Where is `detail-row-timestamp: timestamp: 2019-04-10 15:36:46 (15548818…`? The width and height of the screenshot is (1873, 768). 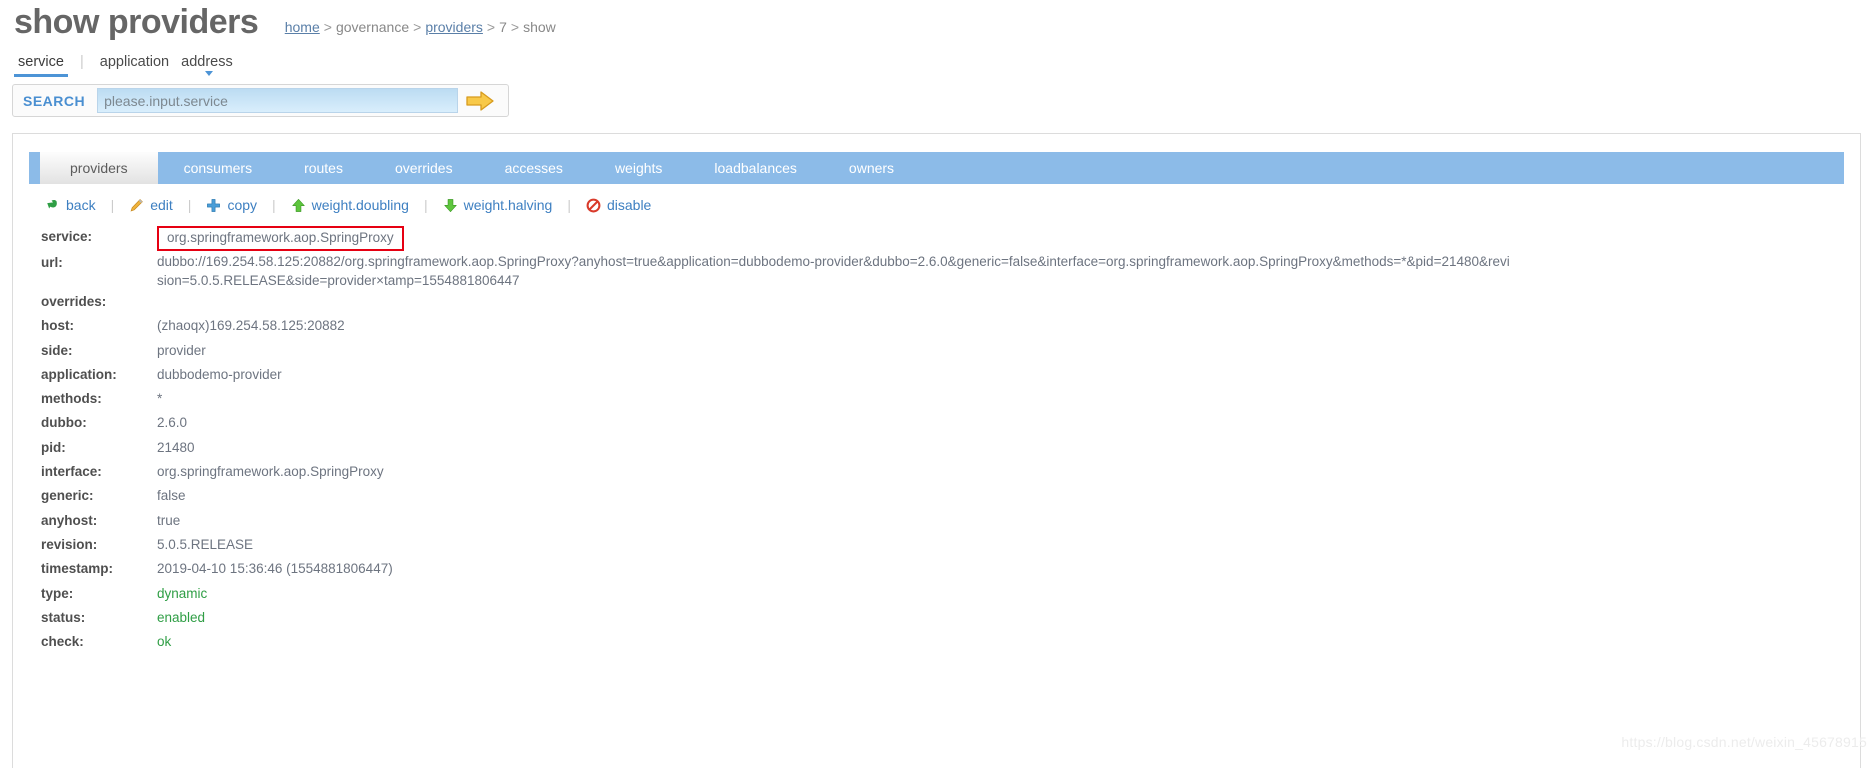
detail-row-timestamp: timestamp: 2019-04-10 15:36:46 (15548818… is located at coordinates (936, 569).